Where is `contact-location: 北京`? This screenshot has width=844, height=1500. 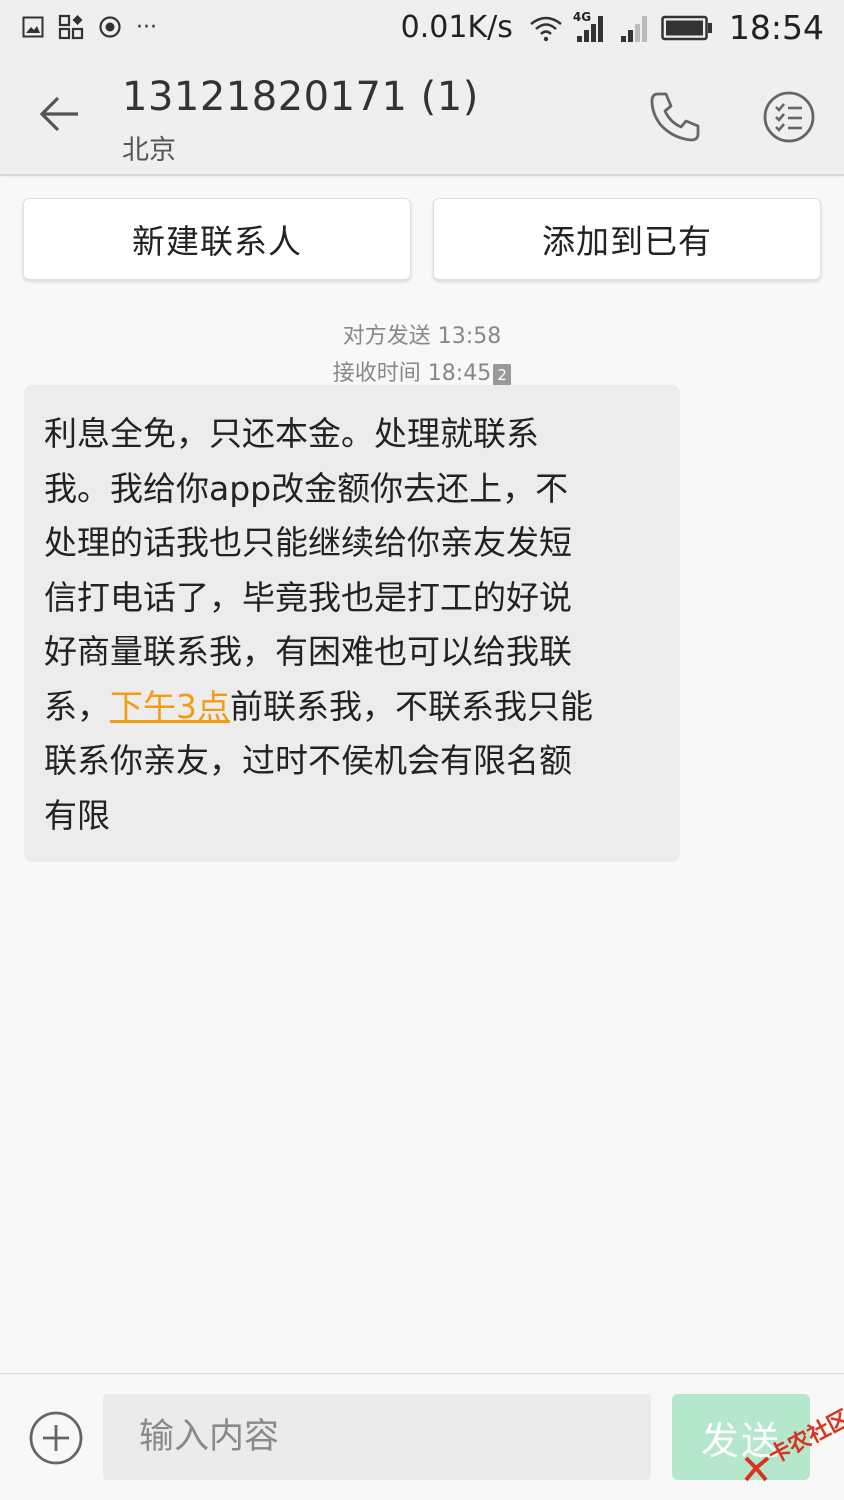
contact-location: 北京 is located at coordinates (149, 150).